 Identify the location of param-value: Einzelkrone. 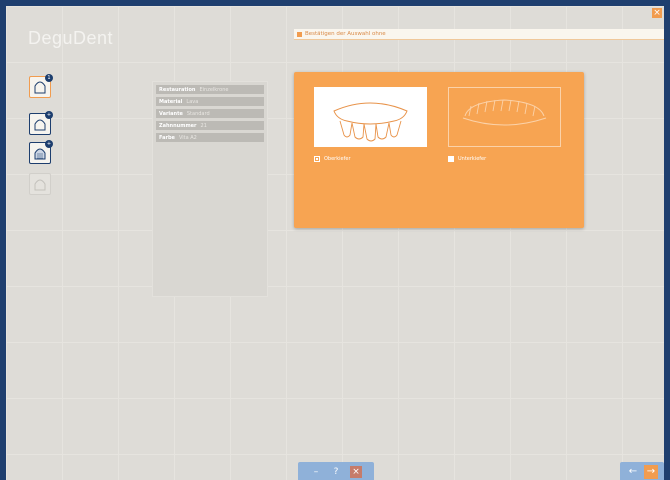
(214, 89).